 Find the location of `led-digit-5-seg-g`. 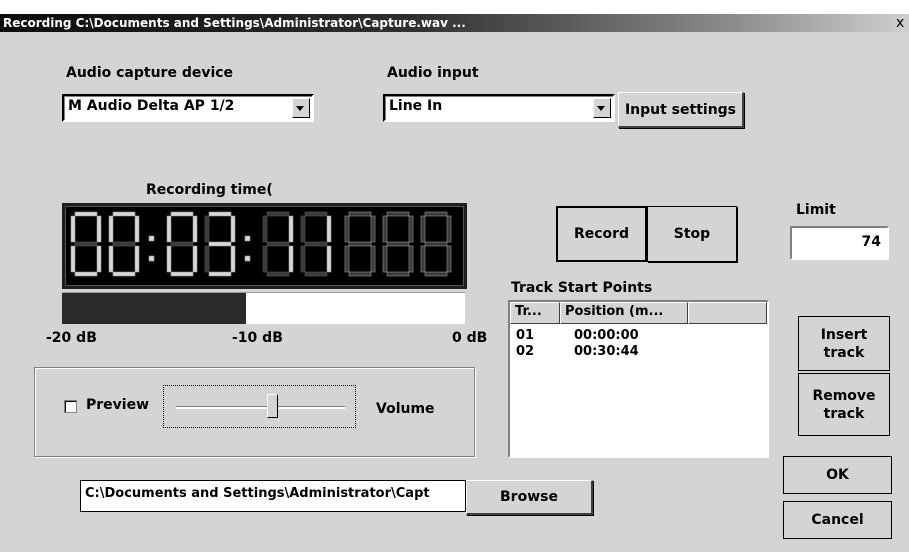

led-digit-5-seg-g is located at coordinates (316, 244).